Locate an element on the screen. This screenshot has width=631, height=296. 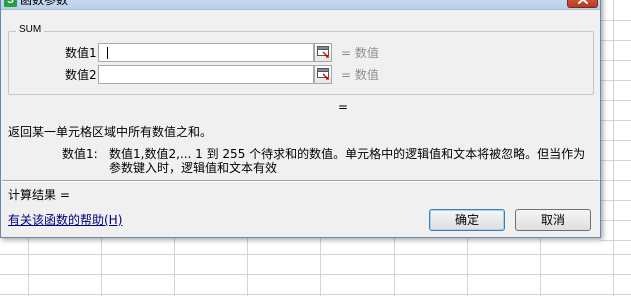
title-bar: S 函数参数 is located at coordinates (300, 5).